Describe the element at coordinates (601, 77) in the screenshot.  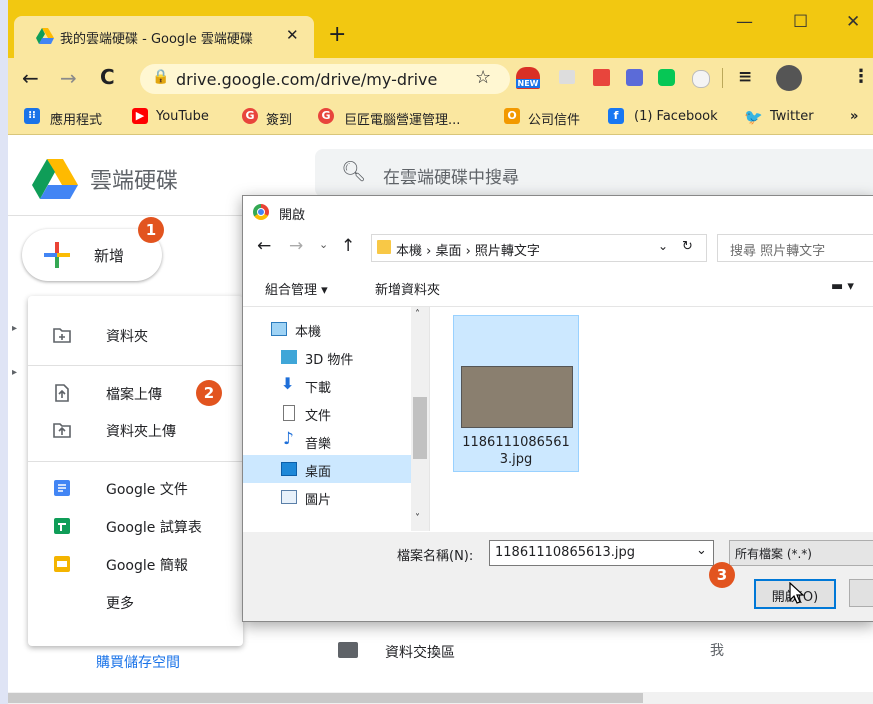
I see `extension-pdf-icon` at that location.